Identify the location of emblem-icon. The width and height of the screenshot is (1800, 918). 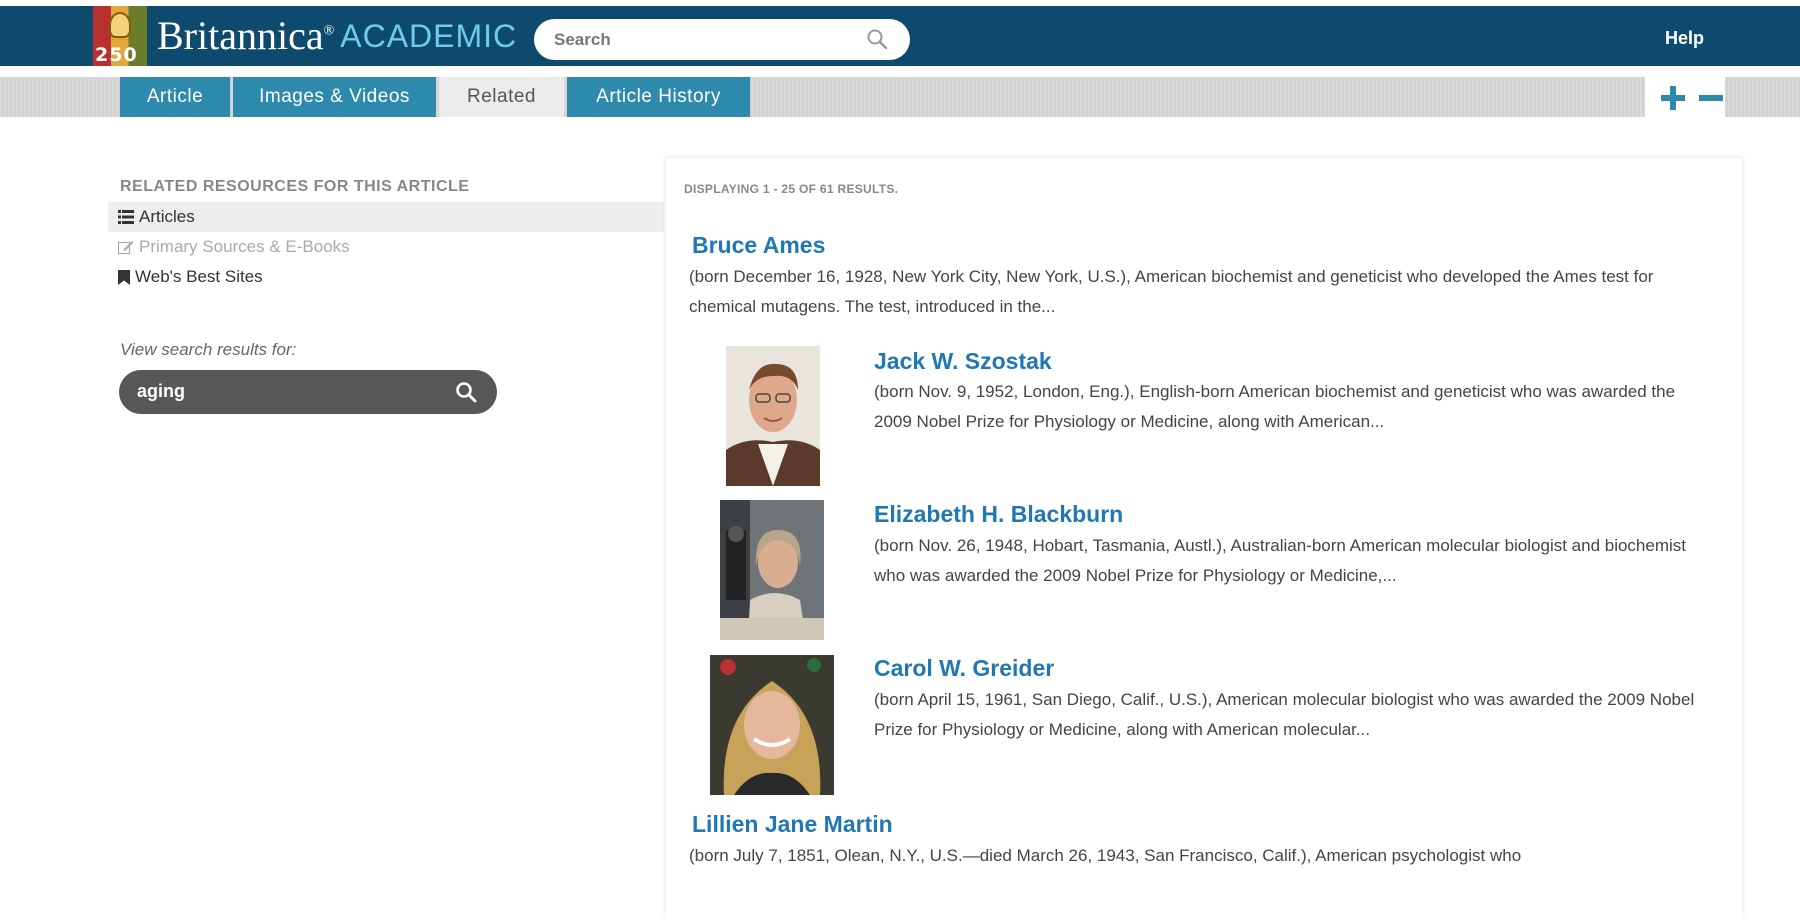
(120, 25).